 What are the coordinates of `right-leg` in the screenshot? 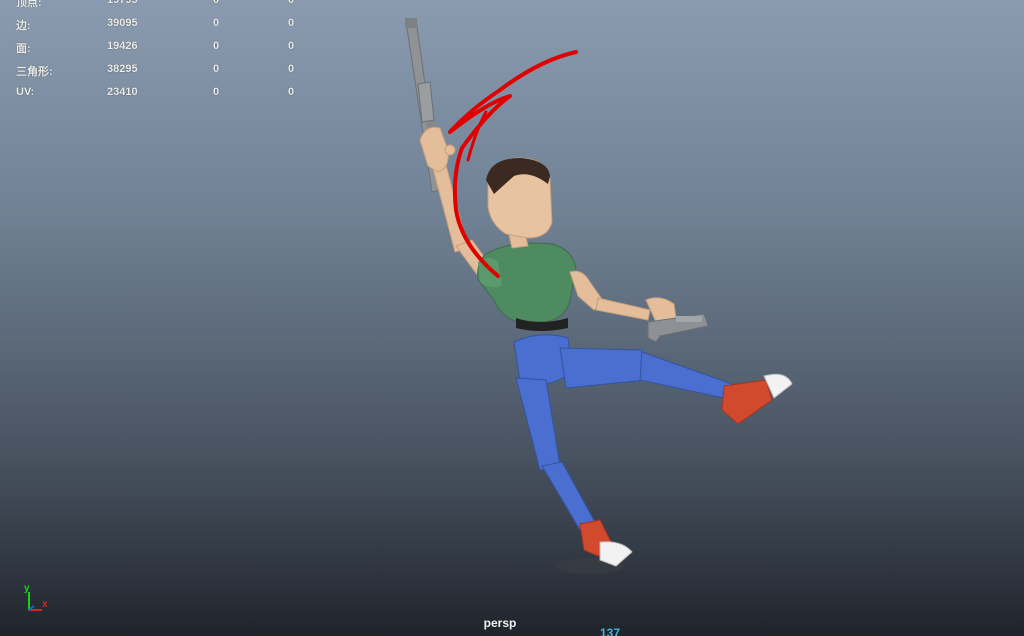 It's located at (676, 386).